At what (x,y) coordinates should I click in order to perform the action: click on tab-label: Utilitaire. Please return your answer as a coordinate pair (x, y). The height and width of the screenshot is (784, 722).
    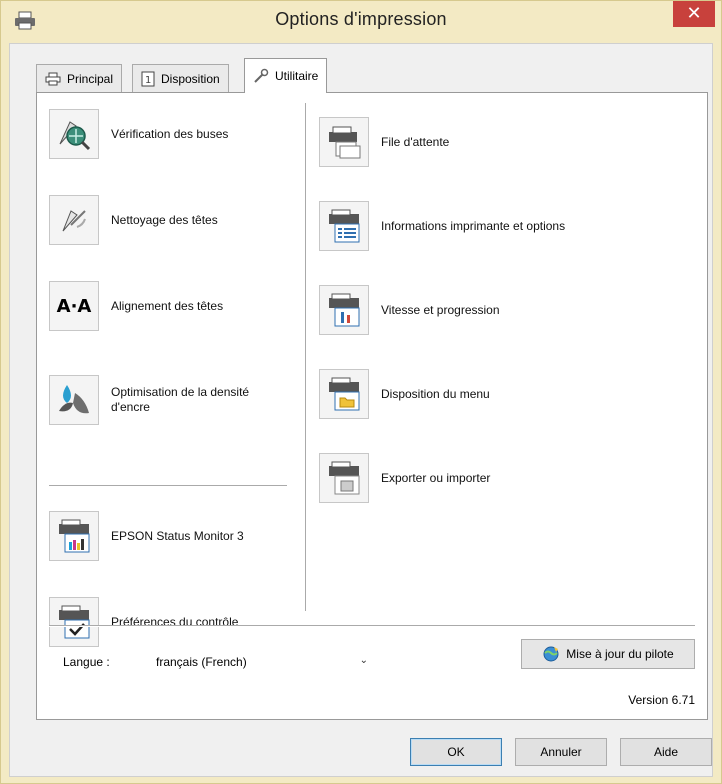
    Looking at the image, I should click on (297, 76).